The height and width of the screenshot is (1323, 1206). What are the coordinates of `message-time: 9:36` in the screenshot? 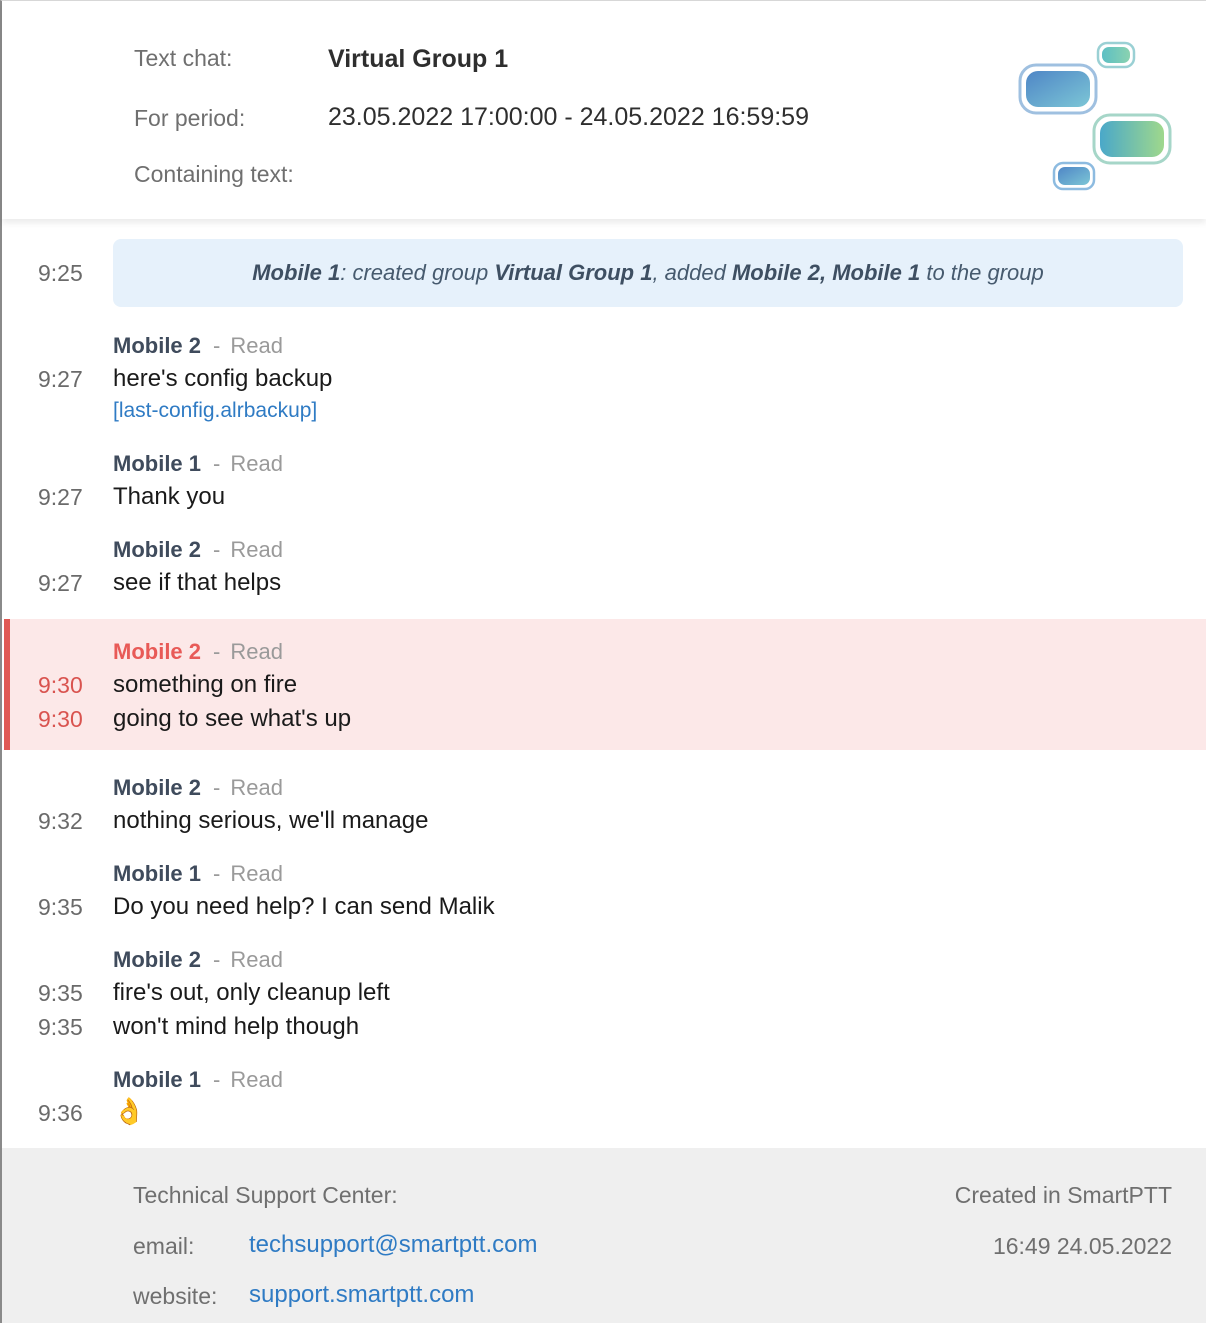 It's located at (60, 1113).